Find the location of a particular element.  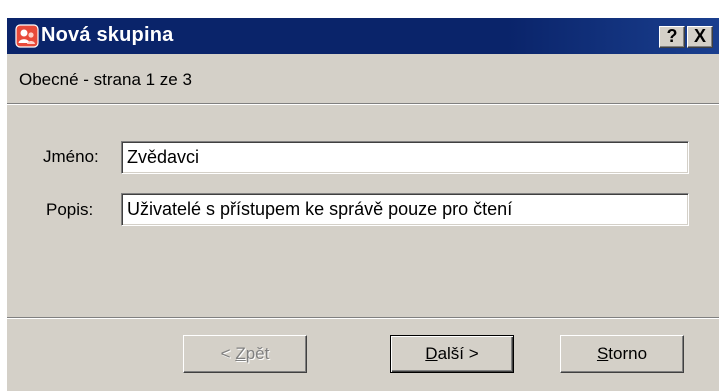

back-button: < Zpět is located at coordinates (245, 354).